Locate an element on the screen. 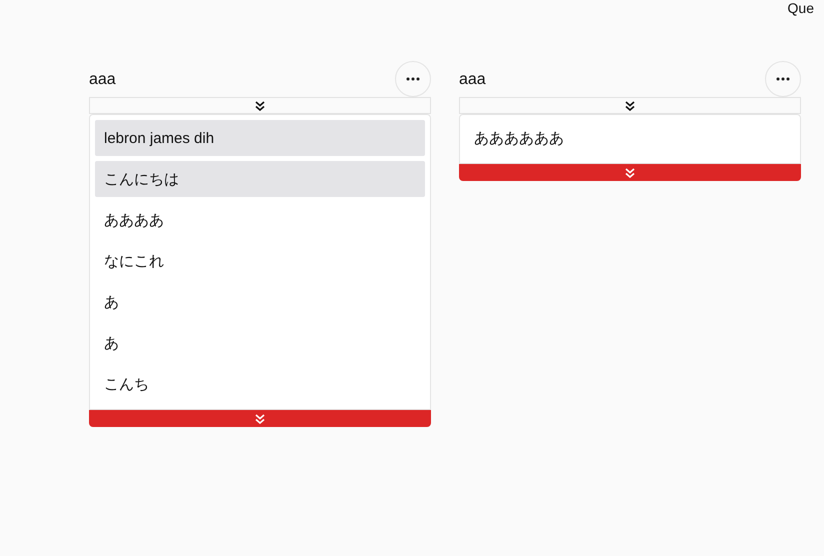 The image size is (824, 556). list-item: なにこれ is located at coordinates (260, 261).